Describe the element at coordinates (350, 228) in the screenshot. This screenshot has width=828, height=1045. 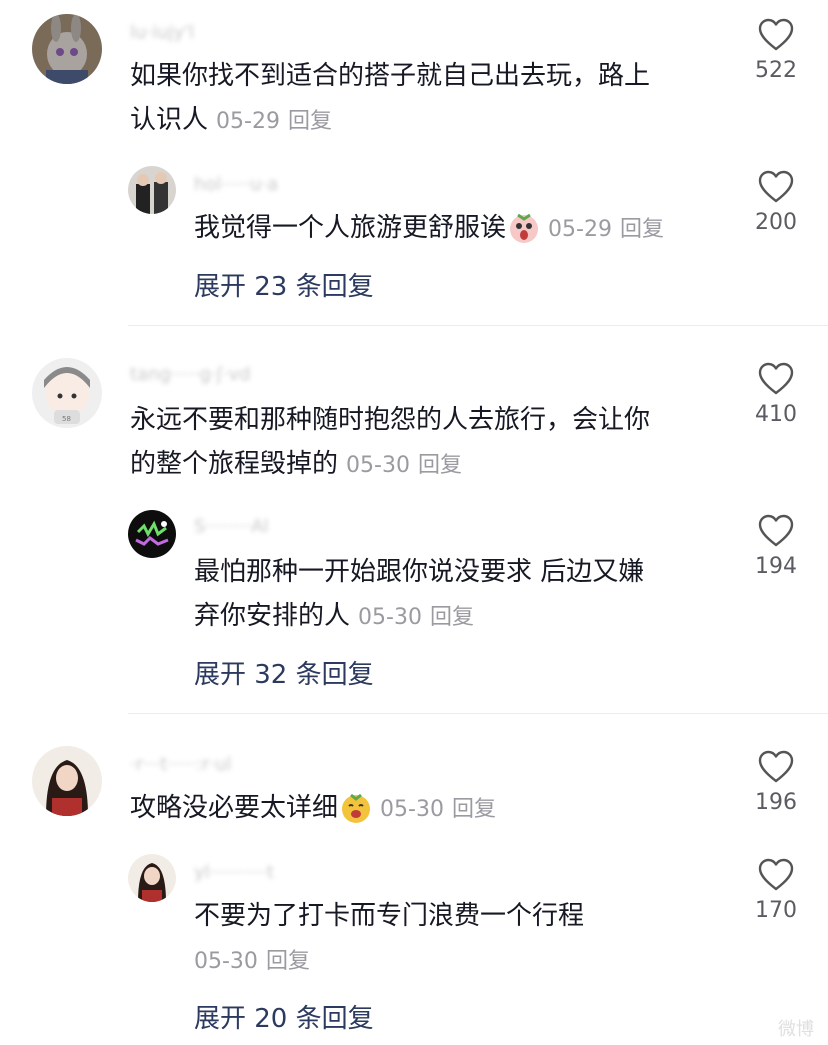
I see `reply-text-line: 我觉得一个人旅游更舒服诶` at that location.